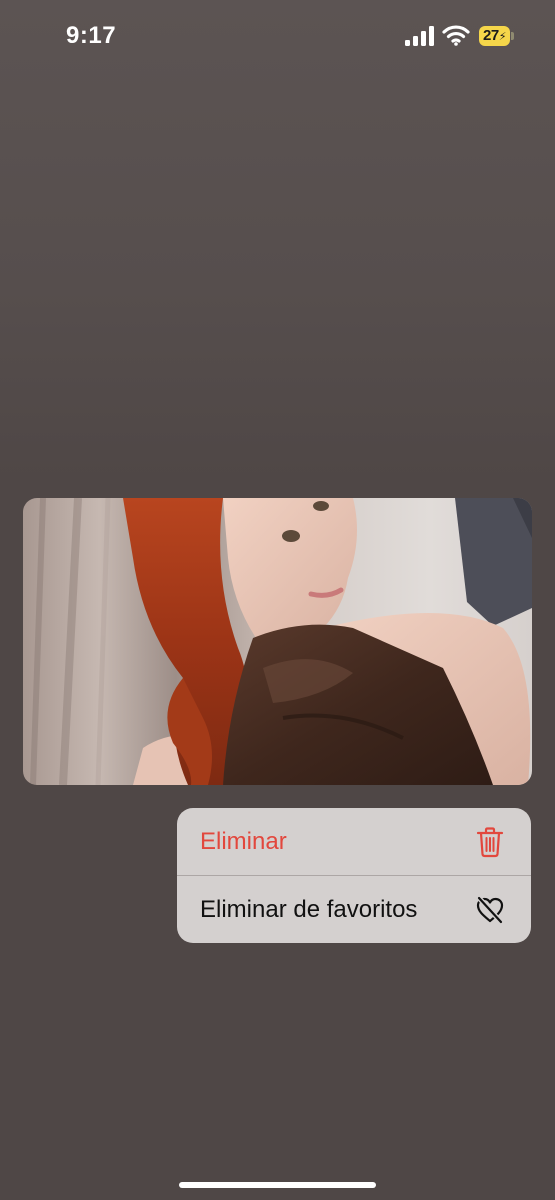  What do you see at coordinates (490, 910) in the screenshot?
I see `heart-slash-icon` at bounding box center [490, 910].